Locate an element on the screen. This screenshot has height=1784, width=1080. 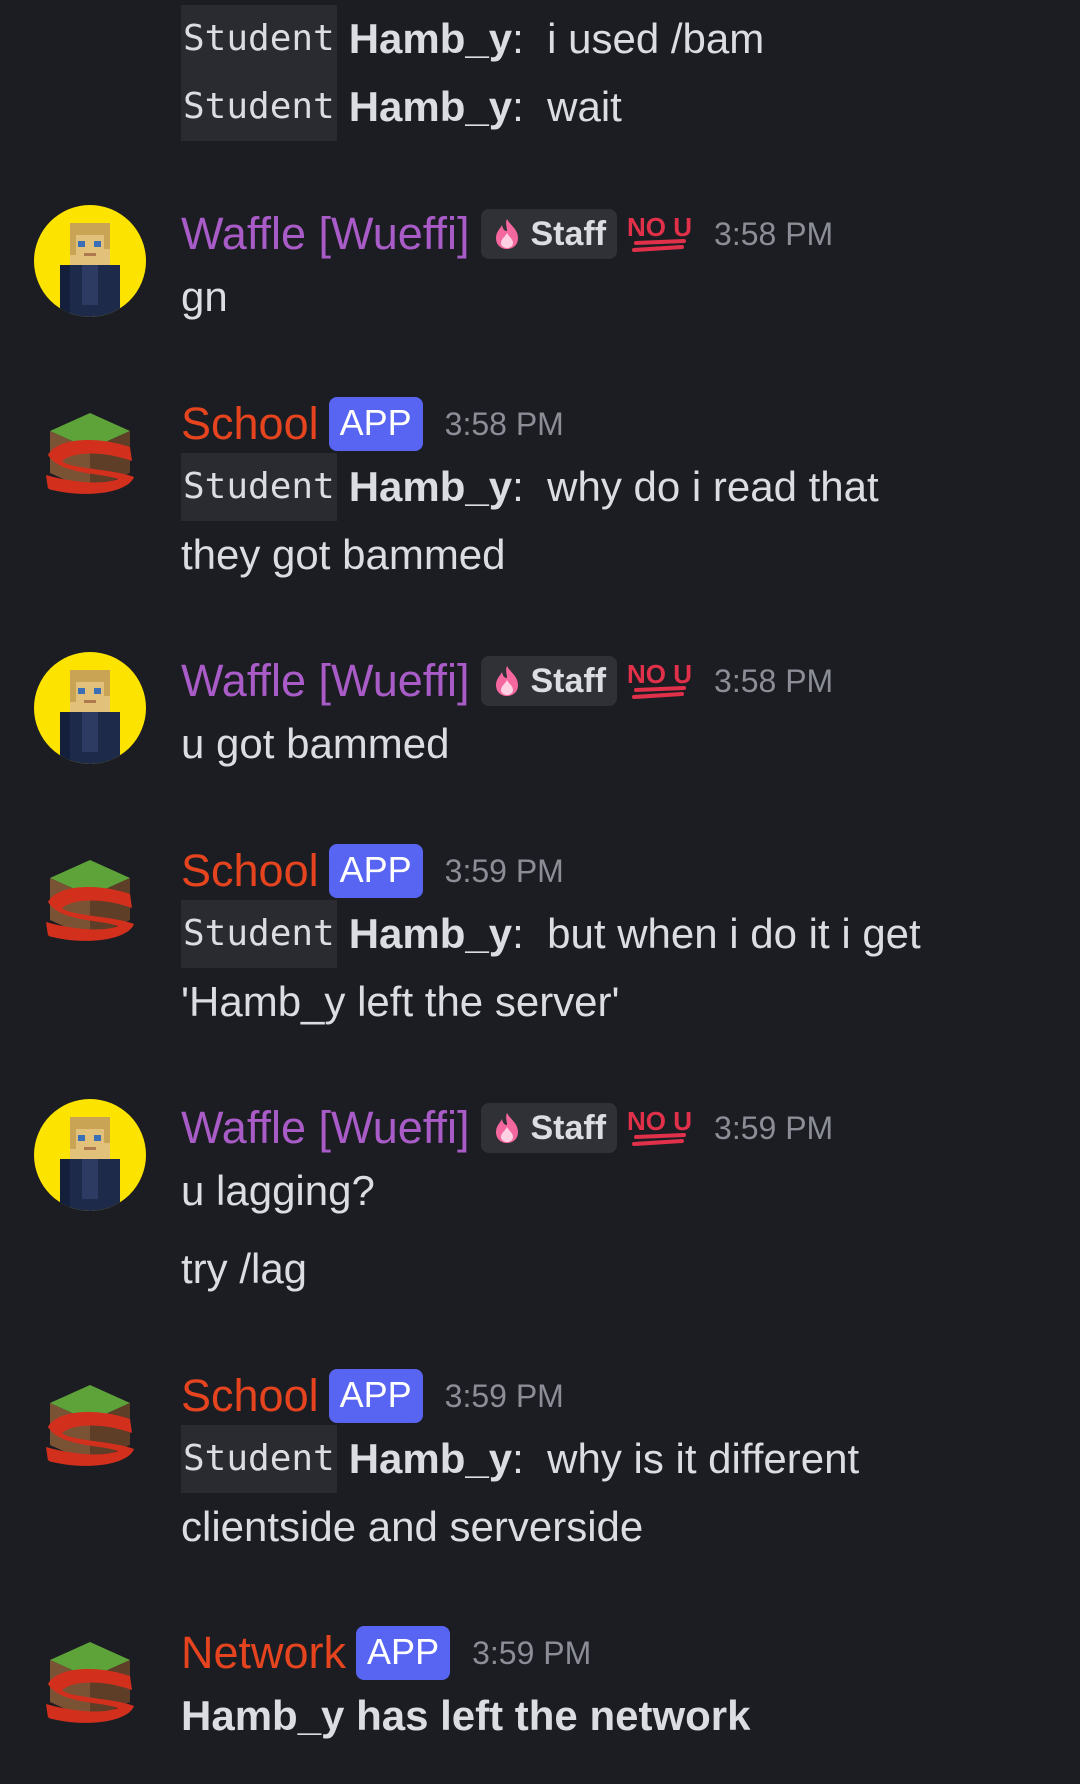
message-header: Network APP 3:59 PM is located at coordinates (610, 1653).